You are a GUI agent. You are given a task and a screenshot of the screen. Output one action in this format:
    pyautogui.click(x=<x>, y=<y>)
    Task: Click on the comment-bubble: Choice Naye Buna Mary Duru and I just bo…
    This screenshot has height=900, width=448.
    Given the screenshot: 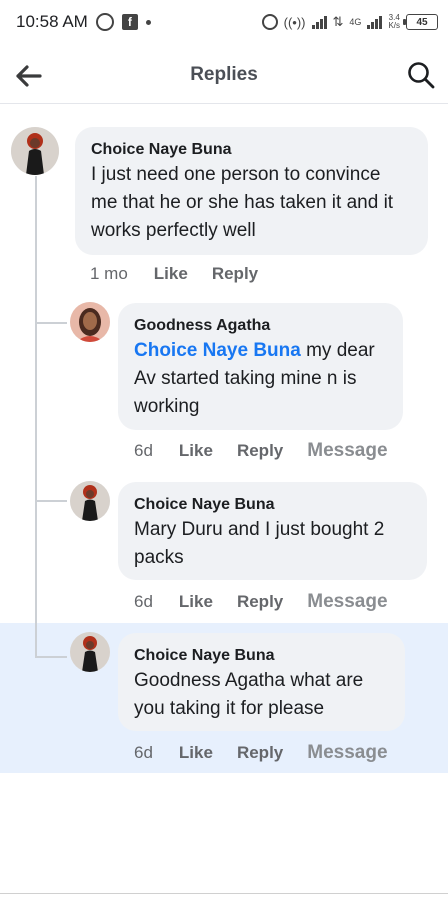 What is the action you would take?
    pyautogui.click(x=272, y=531)
    